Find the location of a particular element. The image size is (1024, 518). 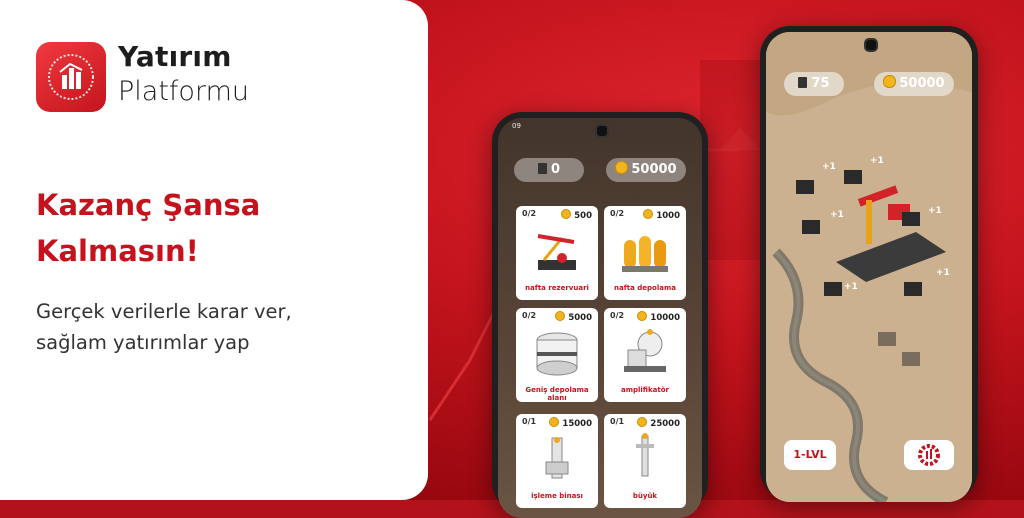

counter-pill: 75 is located at coordinates (814, 84).